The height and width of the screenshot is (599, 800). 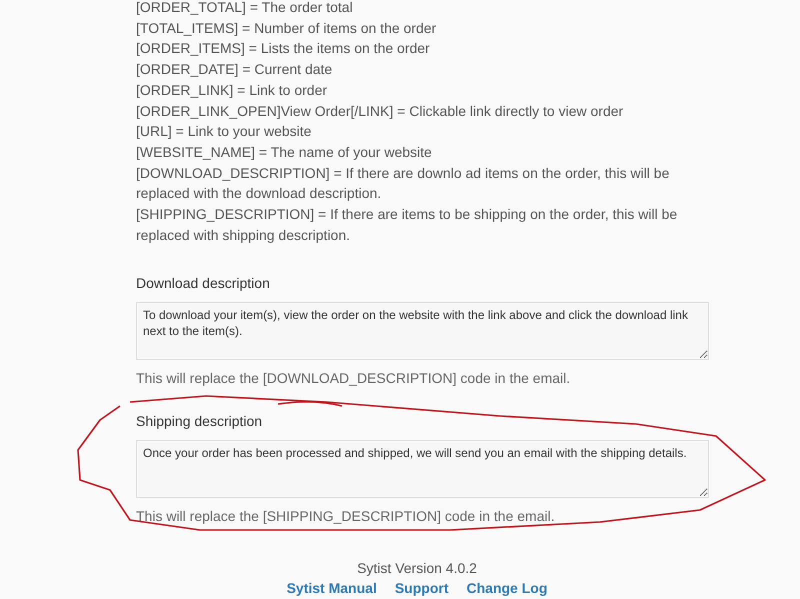 I want to click on text-area: To download your item(s), view the order on the website with the link above and click the download link next to the item(s)., so click(x=422, y=331).